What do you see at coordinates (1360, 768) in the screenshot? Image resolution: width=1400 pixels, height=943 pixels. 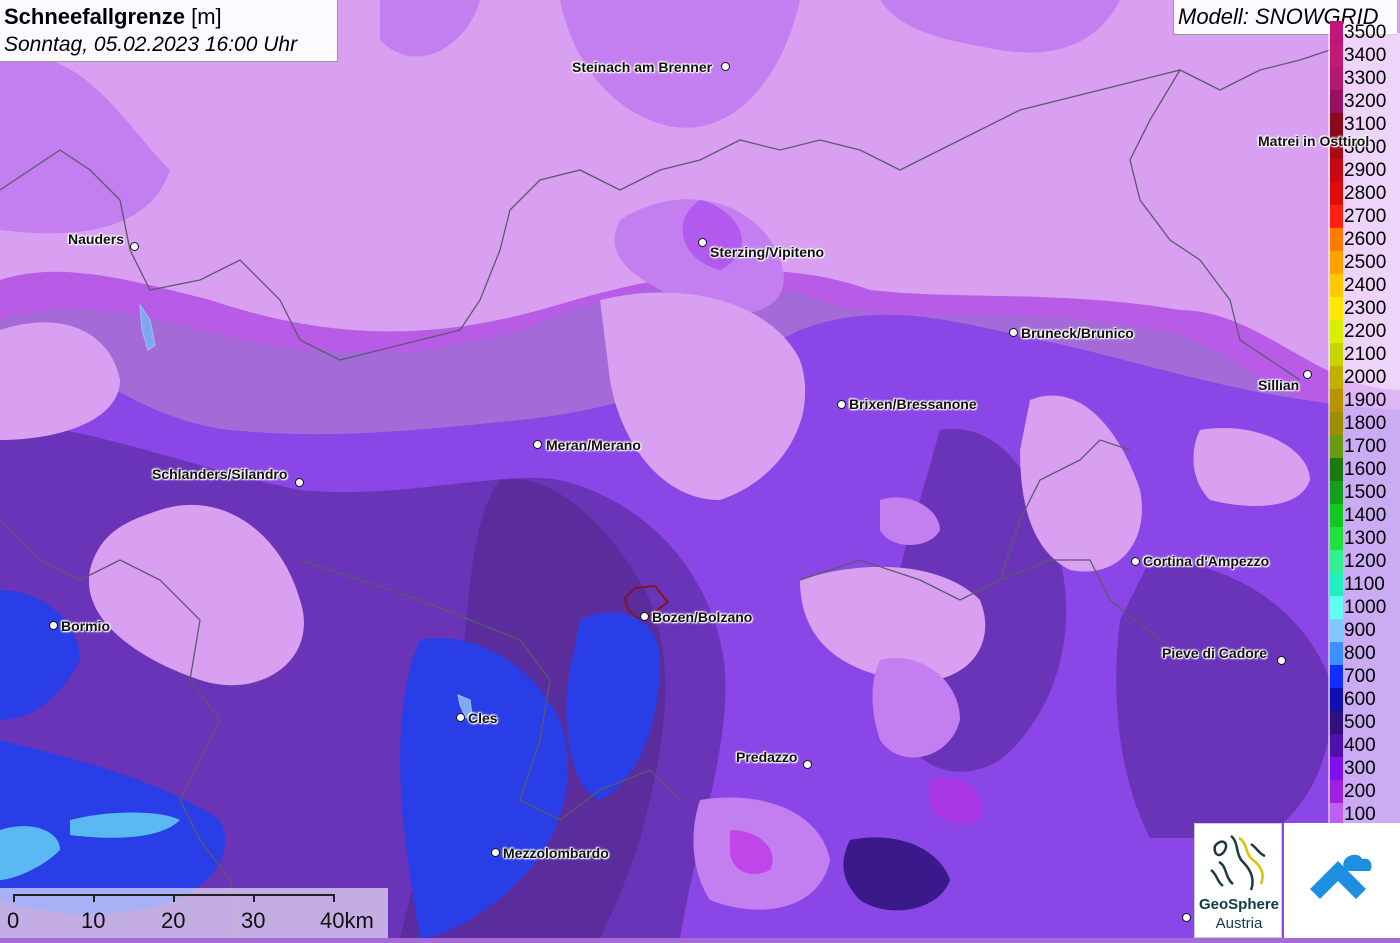 I see `legend-label: 300` at bounding box center [1360, 768].